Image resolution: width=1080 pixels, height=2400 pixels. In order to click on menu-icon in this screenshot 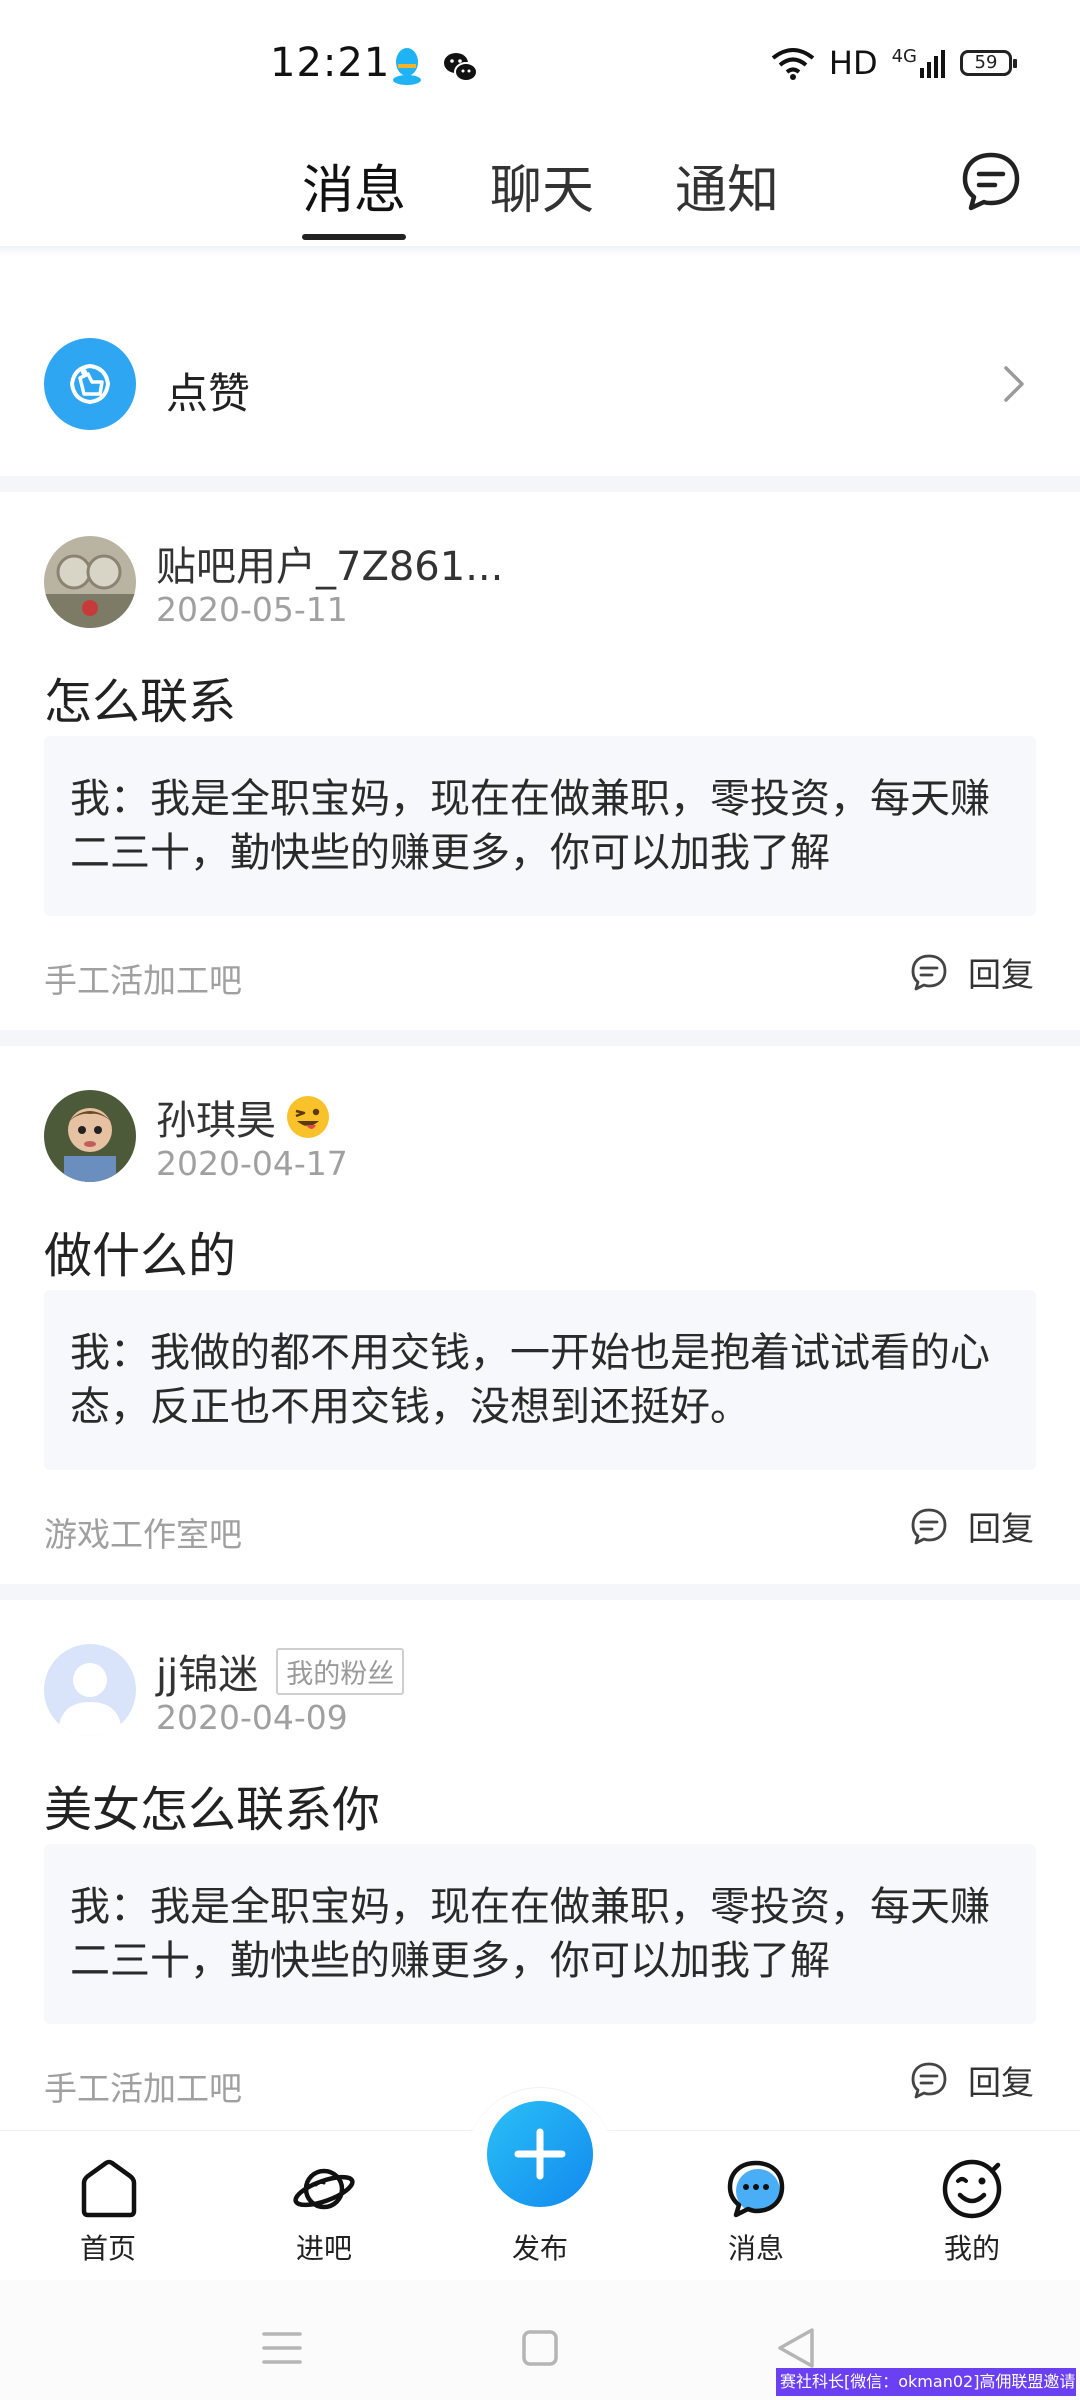, I will do `click(282, 2348)`.